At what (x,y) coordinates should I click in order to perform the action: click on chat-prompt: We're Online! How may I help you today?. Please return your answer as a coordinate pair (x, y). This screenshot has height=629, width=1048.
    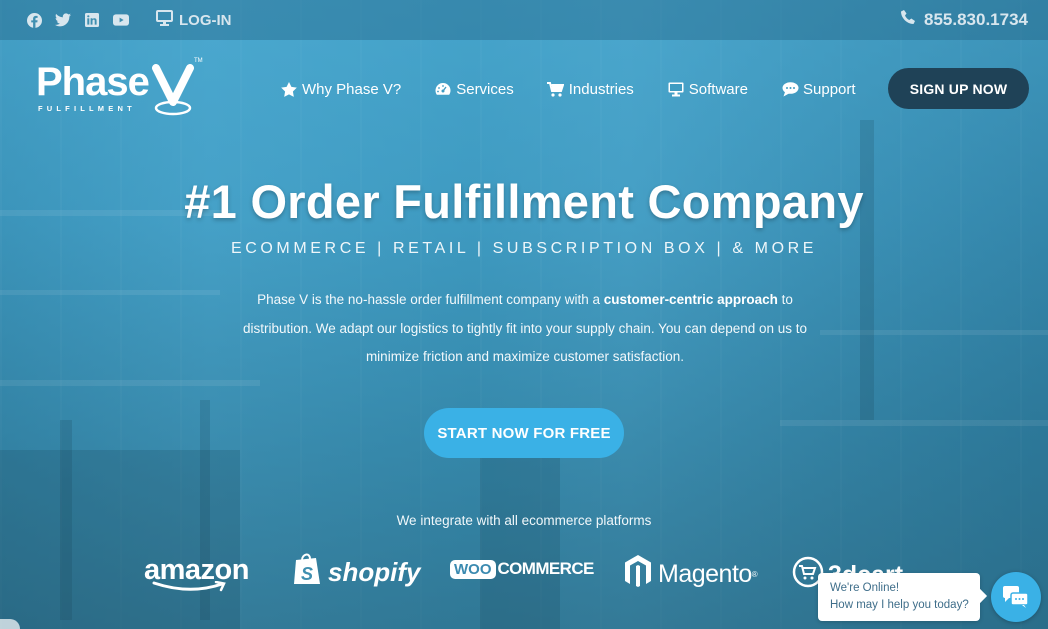
    Looking at the image, I should click on (899, 597).